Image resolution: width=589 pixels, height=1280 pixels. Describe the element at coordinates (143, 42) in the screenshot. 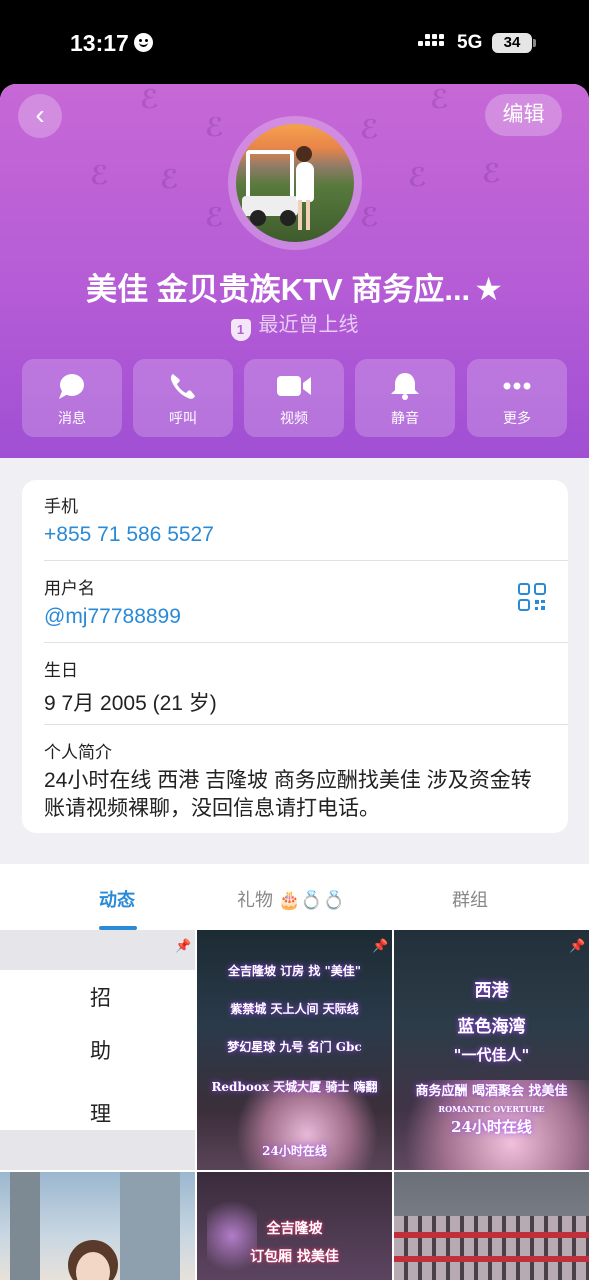

I see `smiley-icon` at that location.